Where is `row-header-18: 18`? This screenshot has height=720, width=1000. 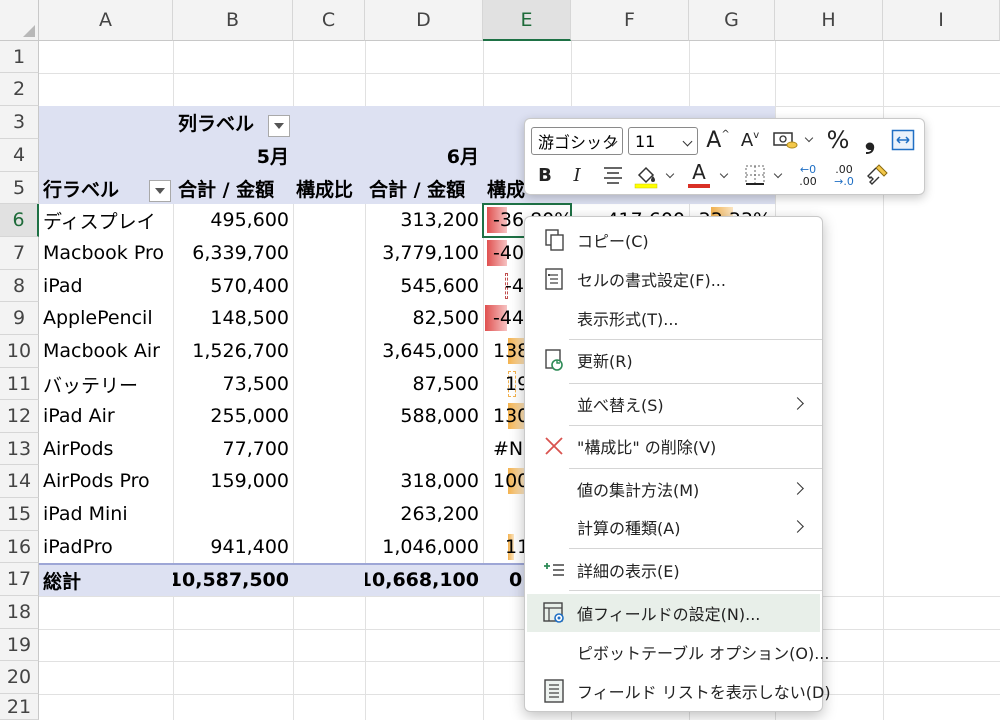
row-header-18: 18 is located at coordinates (19, 612).